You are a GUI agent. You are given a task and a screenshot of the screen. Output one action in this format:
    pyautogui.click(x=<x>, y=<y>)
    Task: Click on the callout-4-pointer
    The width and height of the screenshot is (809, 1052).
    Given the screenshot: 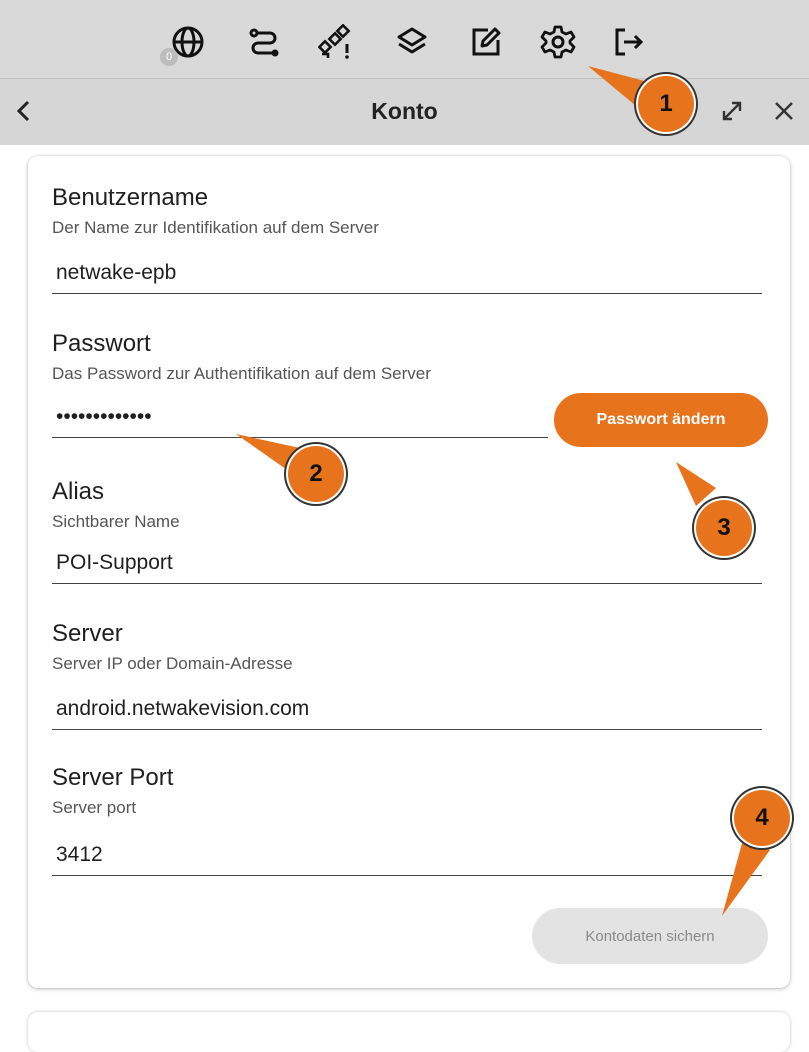 What is the action you would take?
    pyautogui.click(x=746, y=876)
    